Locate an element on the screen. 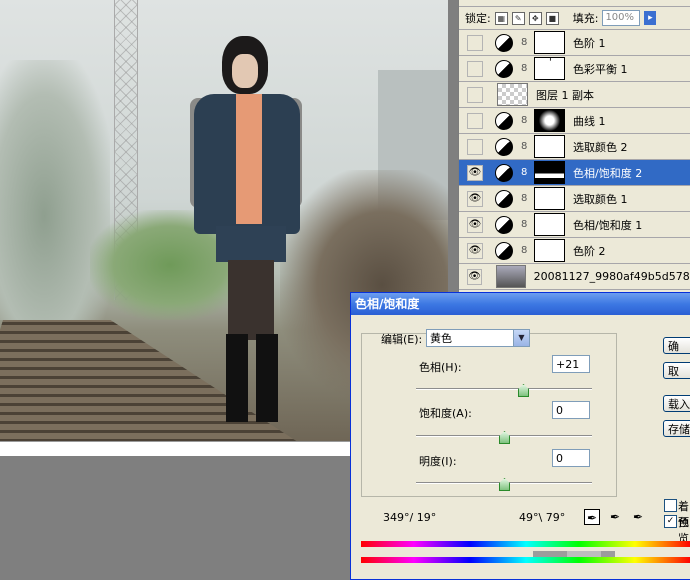 The width and height of the screenshot is (690, 580). cancel-button: 取 is located at coordinates (676, 370).